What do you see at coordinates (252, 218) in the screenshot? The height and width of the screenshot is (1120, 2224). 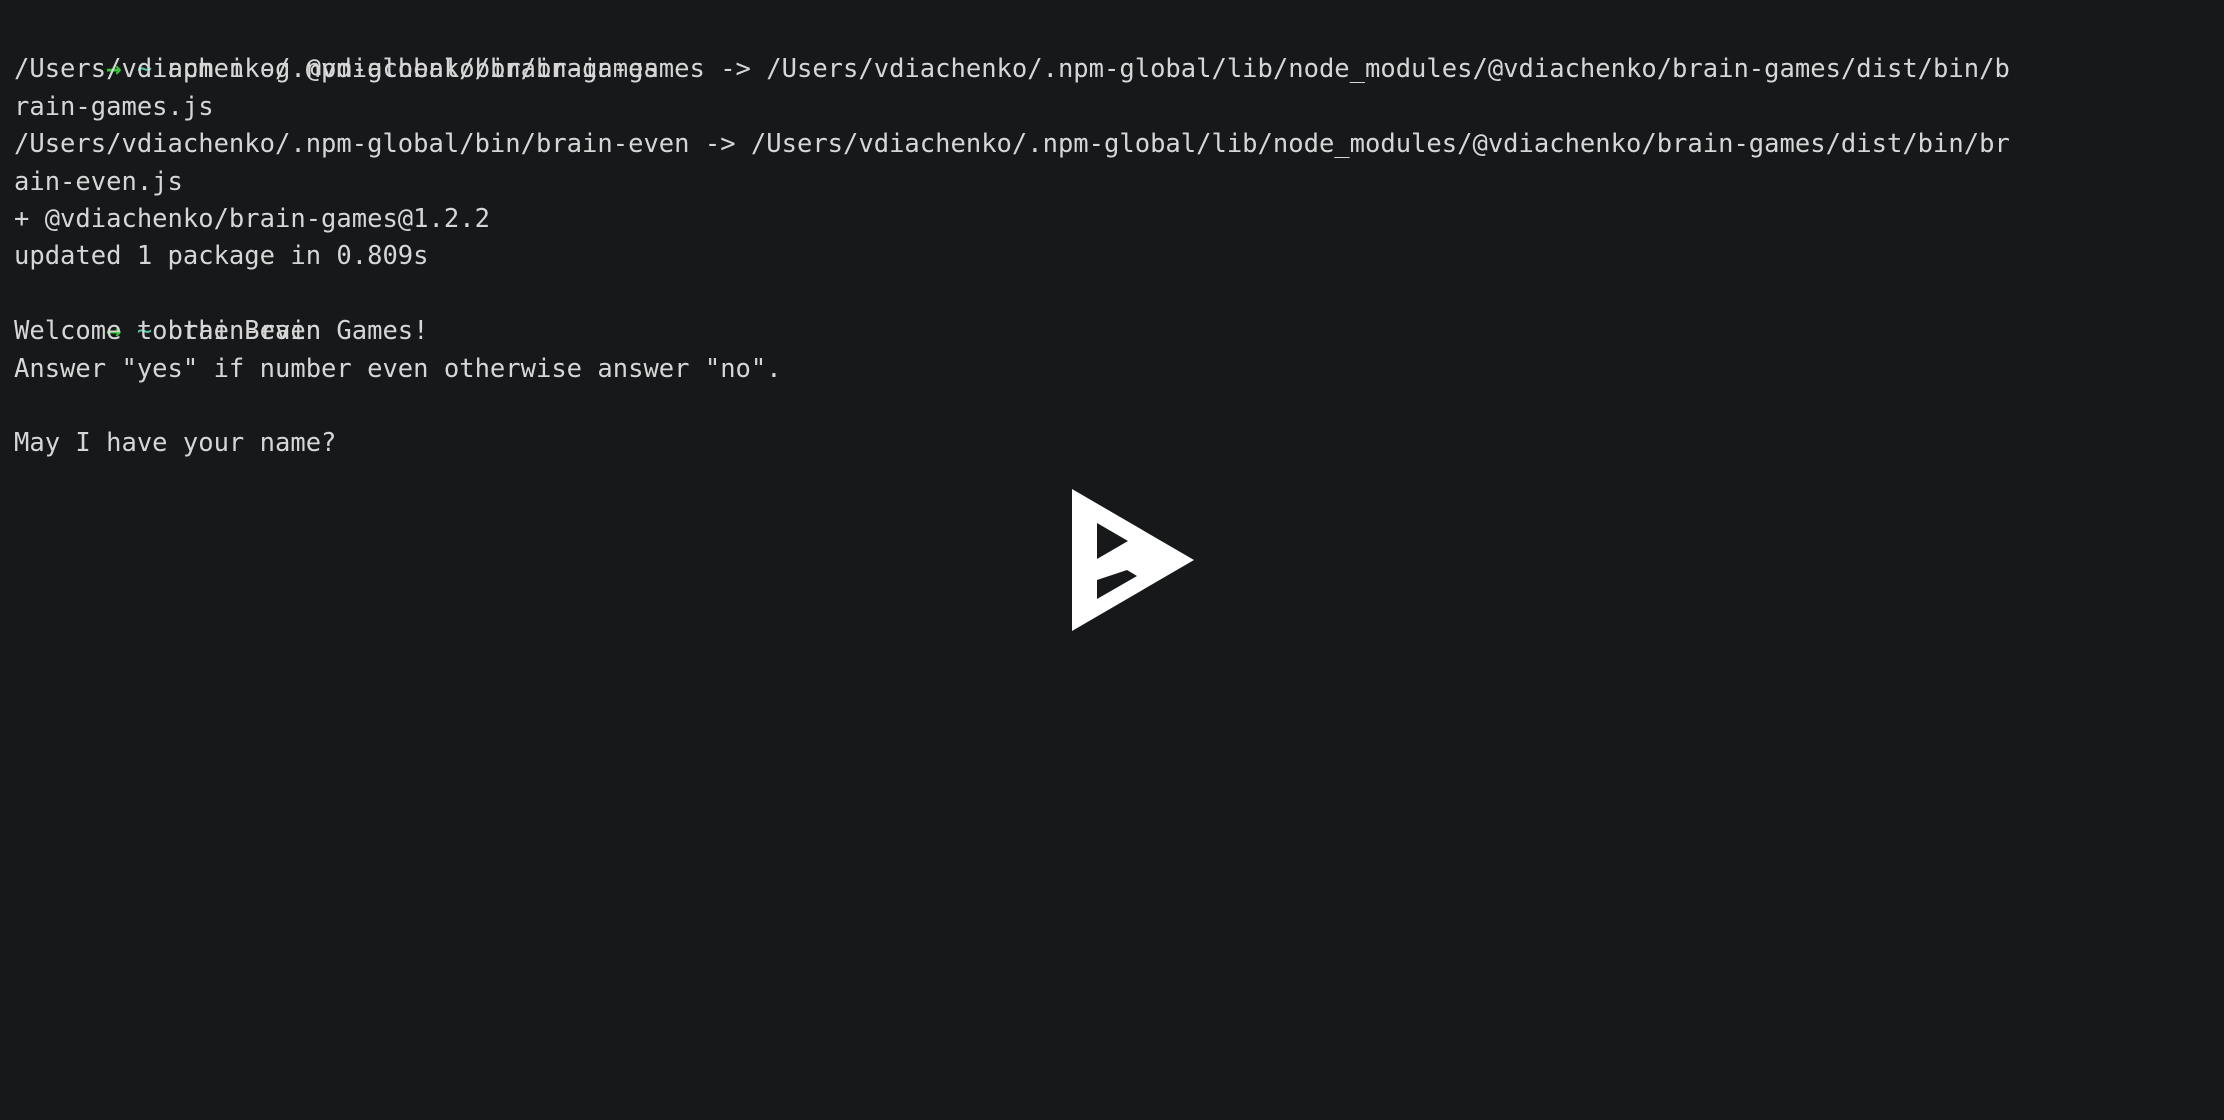 I see `terminal-line-output: + @vdiachenko/brain-games@1.2.2` at bounding box center [252, 218].